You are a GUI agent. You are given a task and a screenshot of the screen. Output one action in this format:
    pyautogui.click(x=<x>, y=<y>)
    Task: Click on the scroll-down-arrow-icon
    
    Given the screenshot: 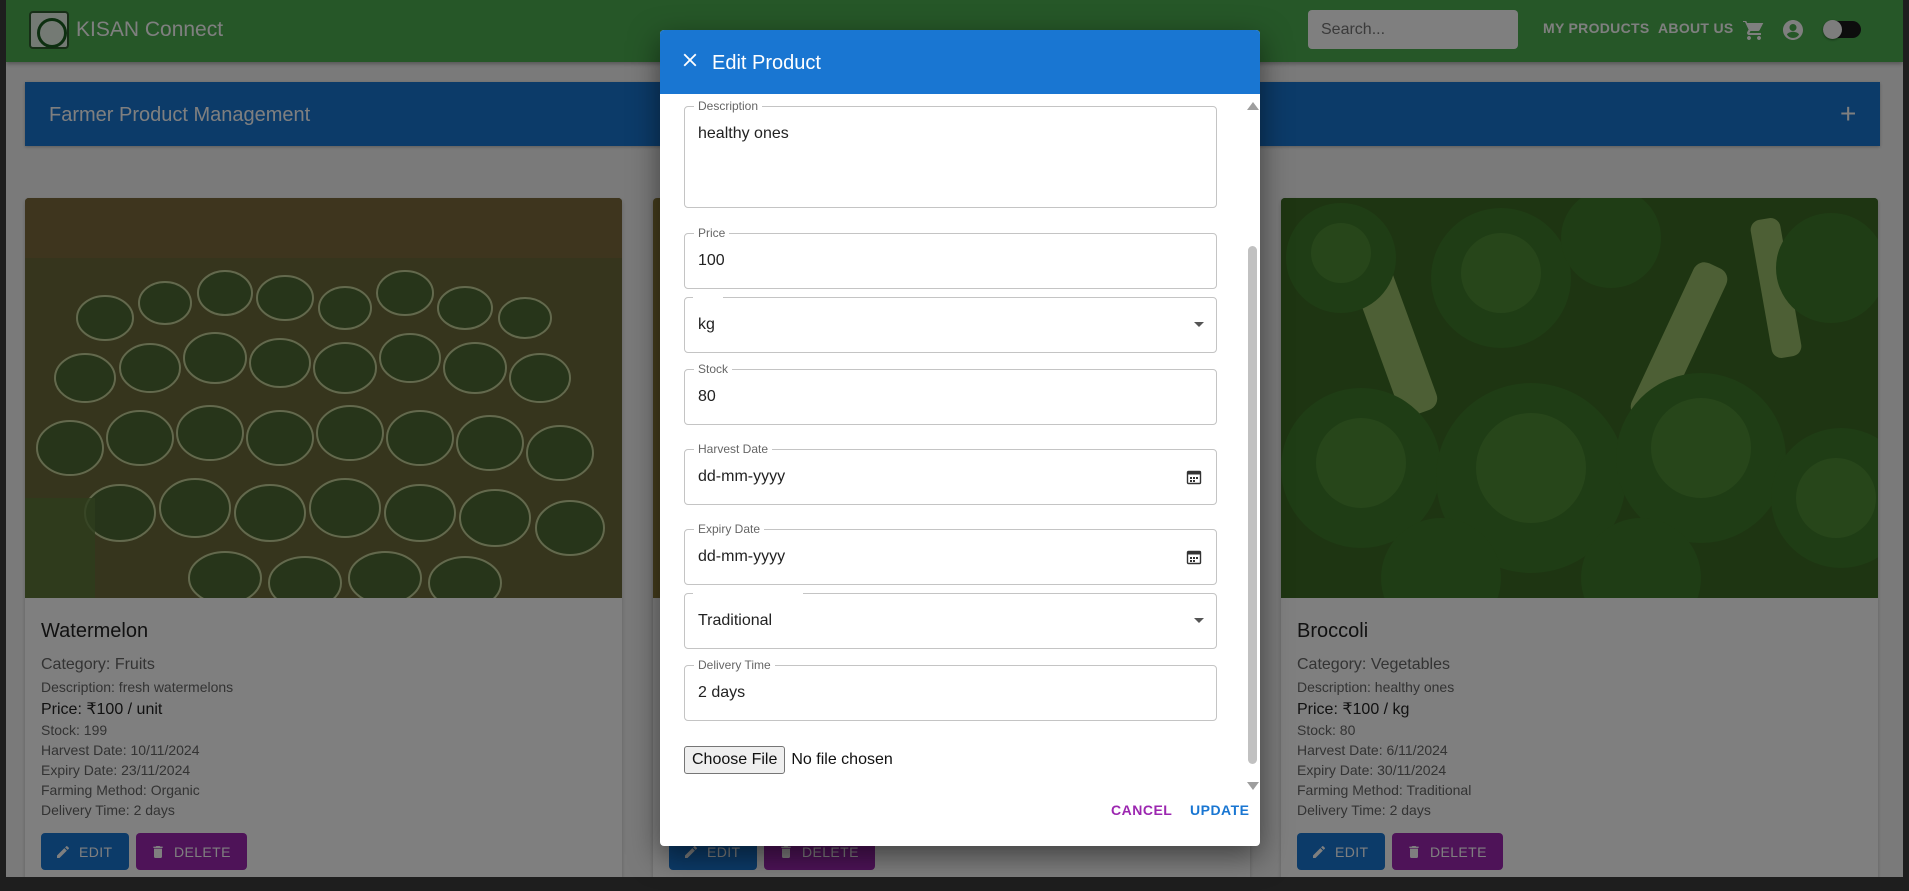 What is the action you would take?
    pyautogui.click(x=1253, y=786)
    